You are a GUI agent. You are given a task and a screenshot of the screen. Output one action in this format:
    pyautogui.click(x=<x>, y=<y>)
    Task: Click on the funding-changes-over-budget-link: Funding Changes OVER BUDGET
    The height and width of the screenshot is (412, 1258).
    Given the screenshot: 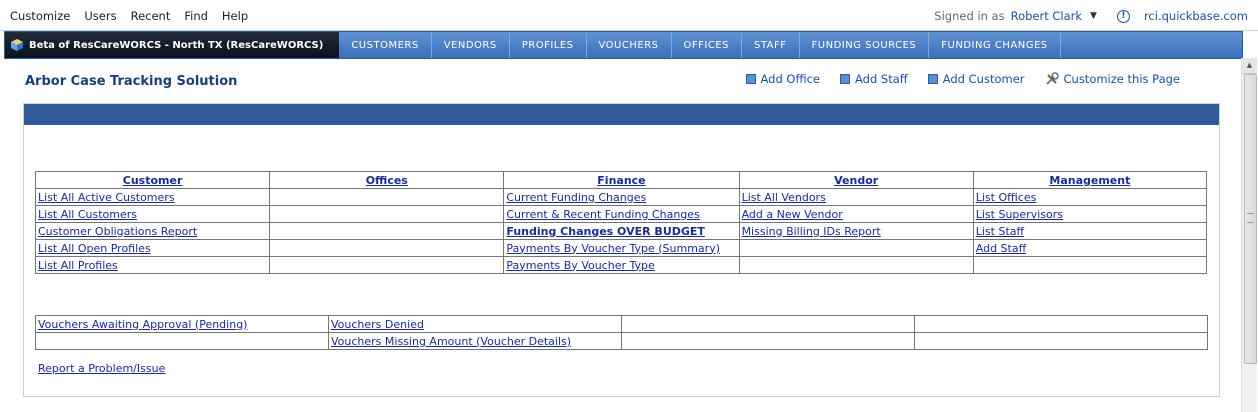 What is the action you would take?
    pyautogui.click(x=605, y=231)
    